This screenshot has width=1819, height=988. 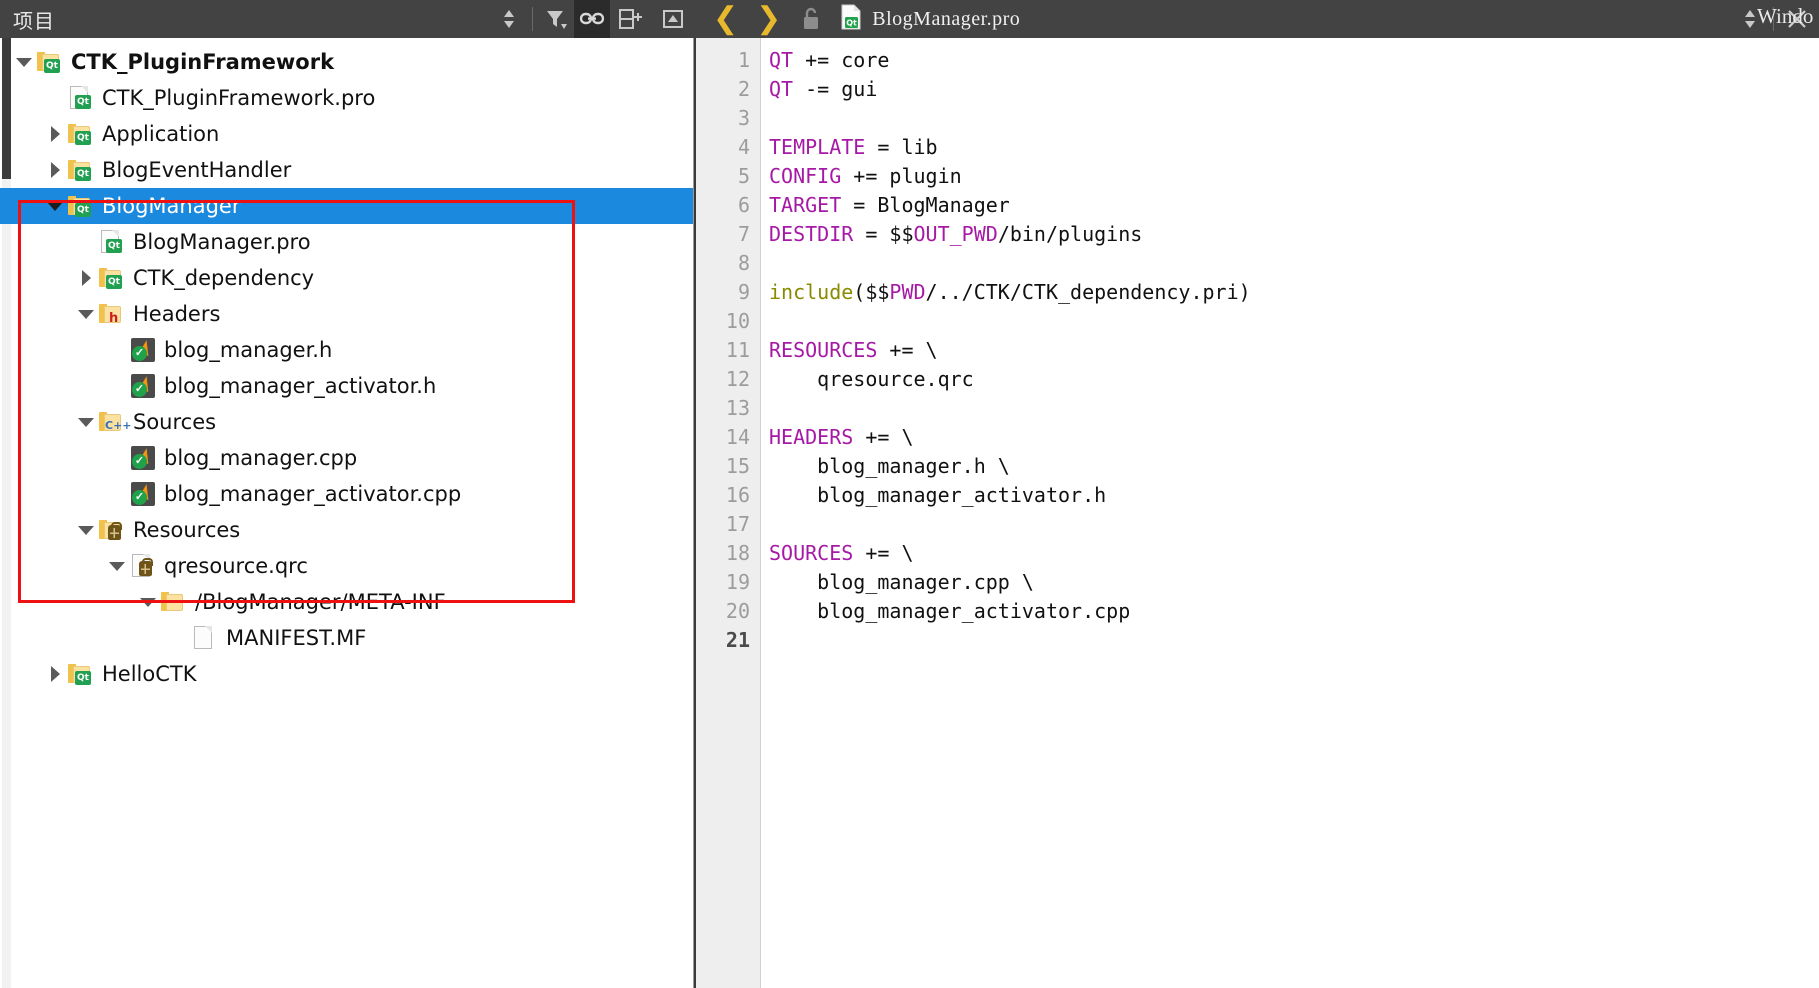 I want to click on code-token: = $$, so click(x=883, y=234).